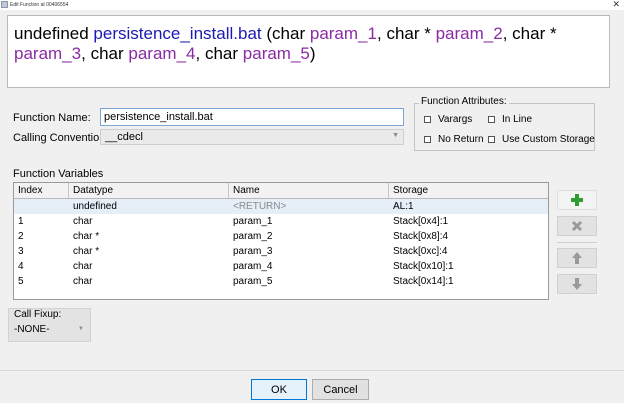  I want to click on button-separator, so click(577, 242).